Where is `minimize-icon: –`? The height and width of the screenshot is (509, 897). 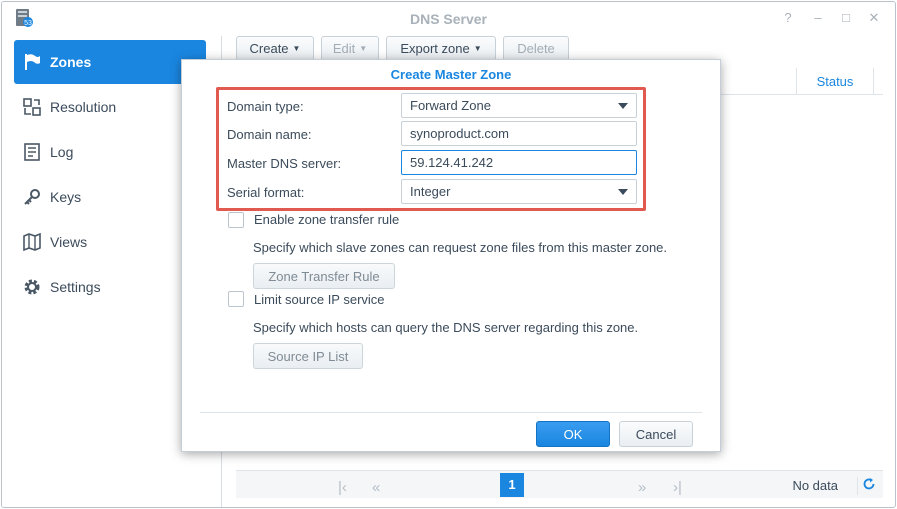
minimize-icon: – is located at coordinates (818, 18).